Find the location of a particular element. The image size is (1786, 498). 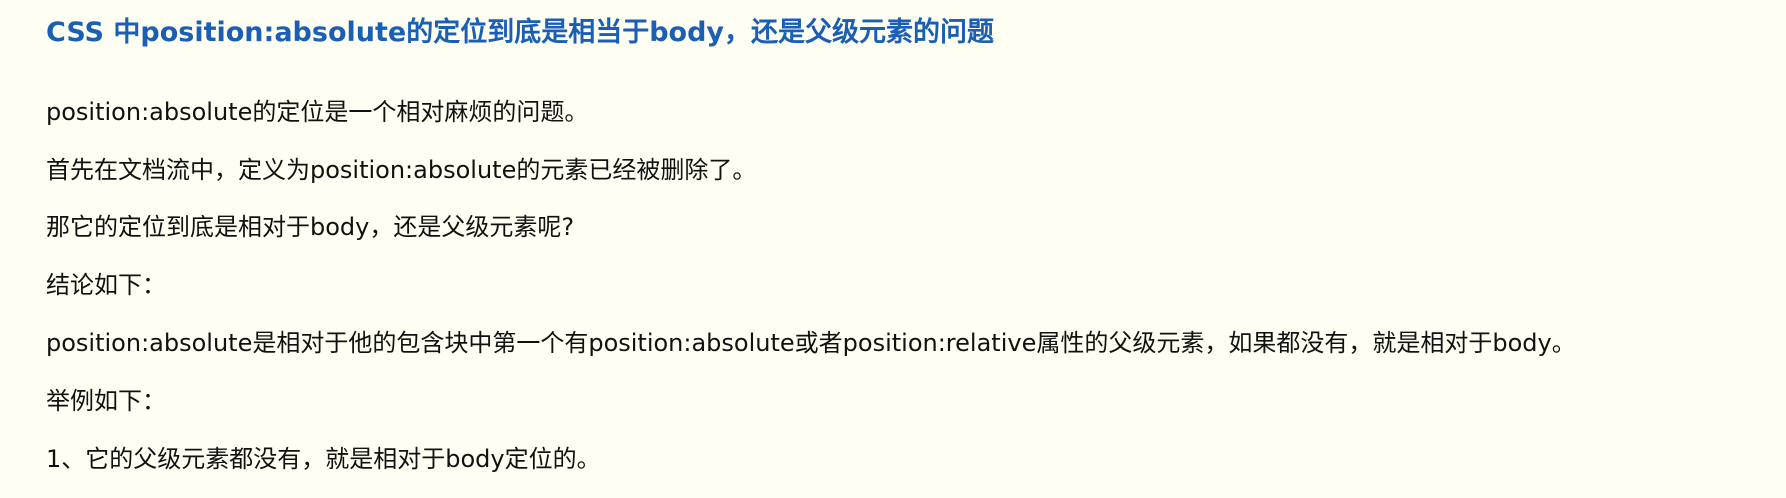

paragraph-example-1: 1、它的父级元素都没有，就是相对于body定位的。 is located at coordinates (323, 459).